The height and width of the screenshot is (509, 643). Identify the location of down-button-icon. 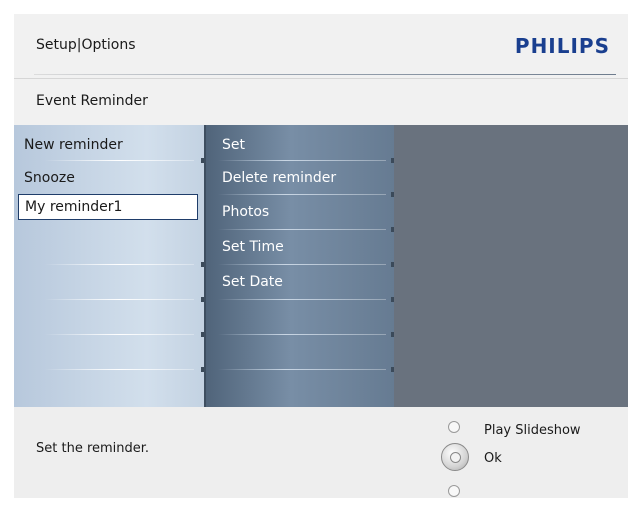
(454, 491).